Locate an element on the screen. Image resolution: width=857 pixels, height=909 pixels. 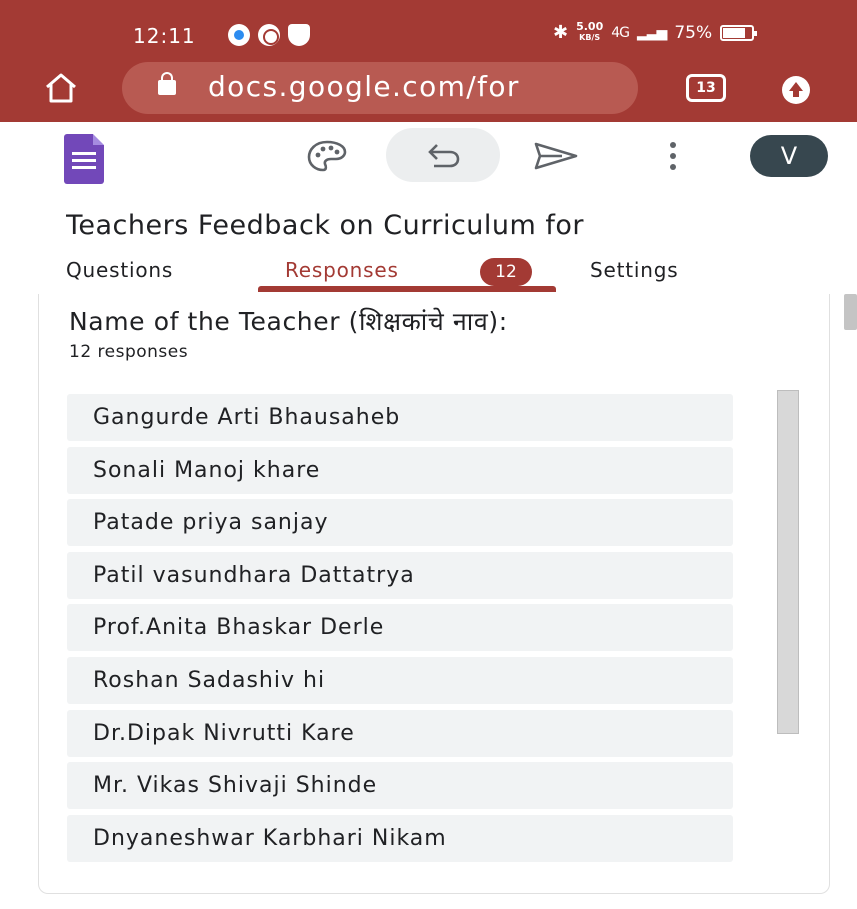
responses-count-badge: 12 is located at coordinates (506, 272).